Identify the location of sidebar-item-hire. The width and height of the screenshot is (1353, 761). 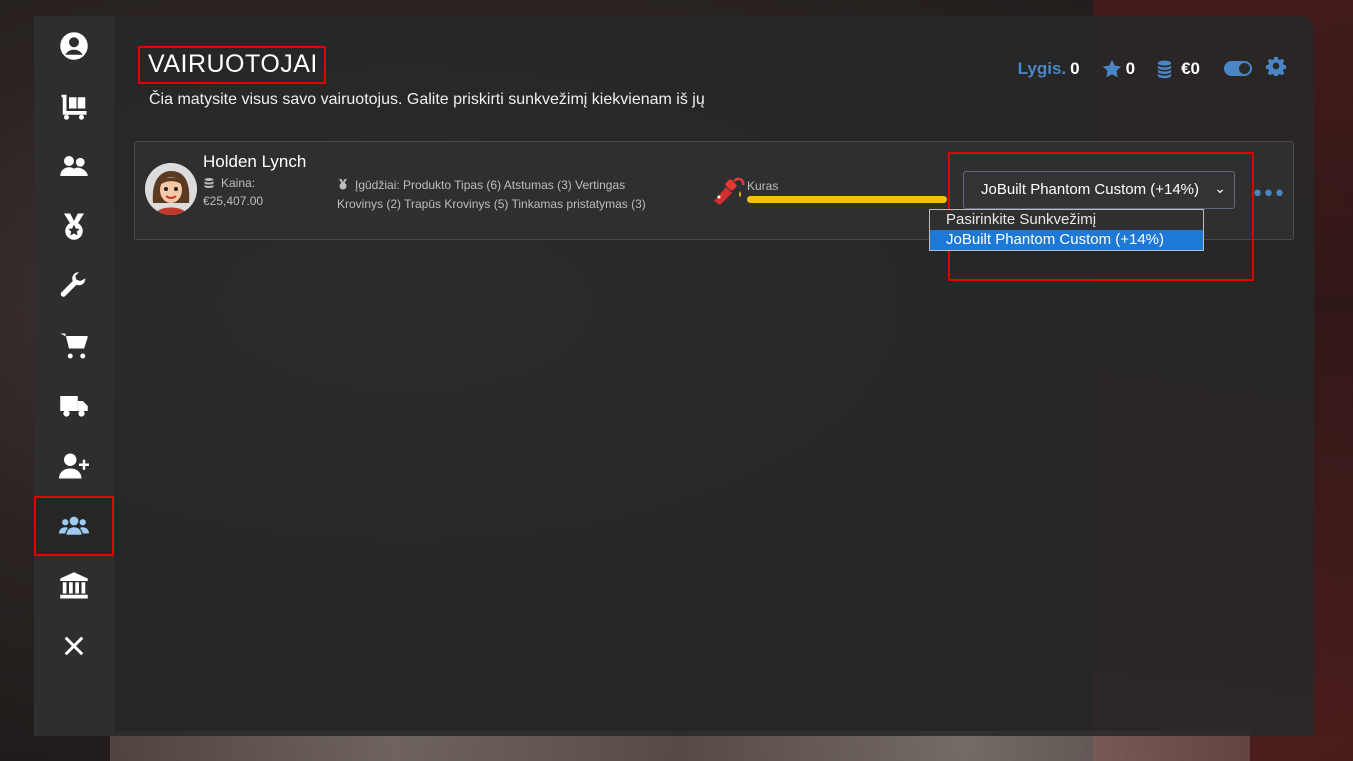
(74, 466).